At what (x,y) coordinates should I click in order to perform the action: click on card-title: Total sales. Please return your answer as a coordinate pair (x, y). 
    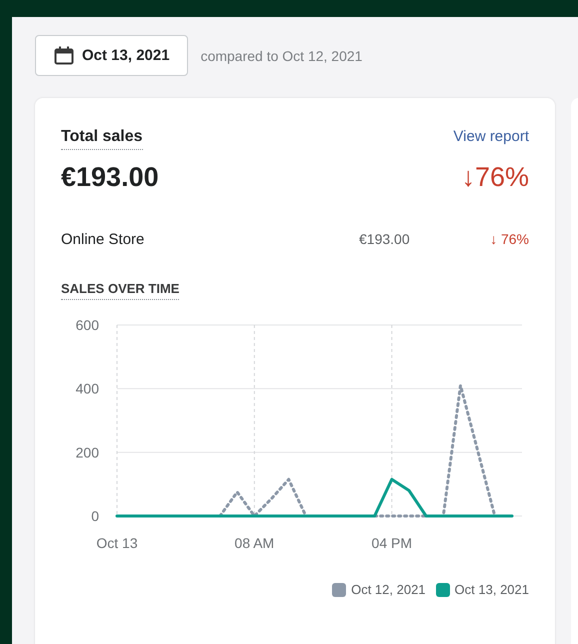
    Looking at the image, I should click on (102, 139).